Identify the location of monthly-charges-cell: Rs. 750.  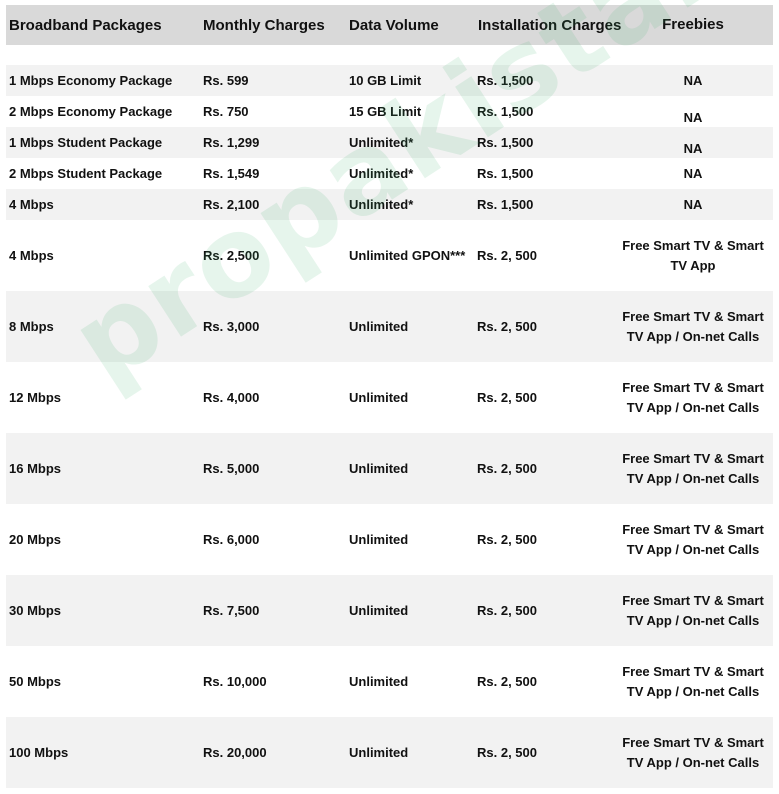
(226, 111).